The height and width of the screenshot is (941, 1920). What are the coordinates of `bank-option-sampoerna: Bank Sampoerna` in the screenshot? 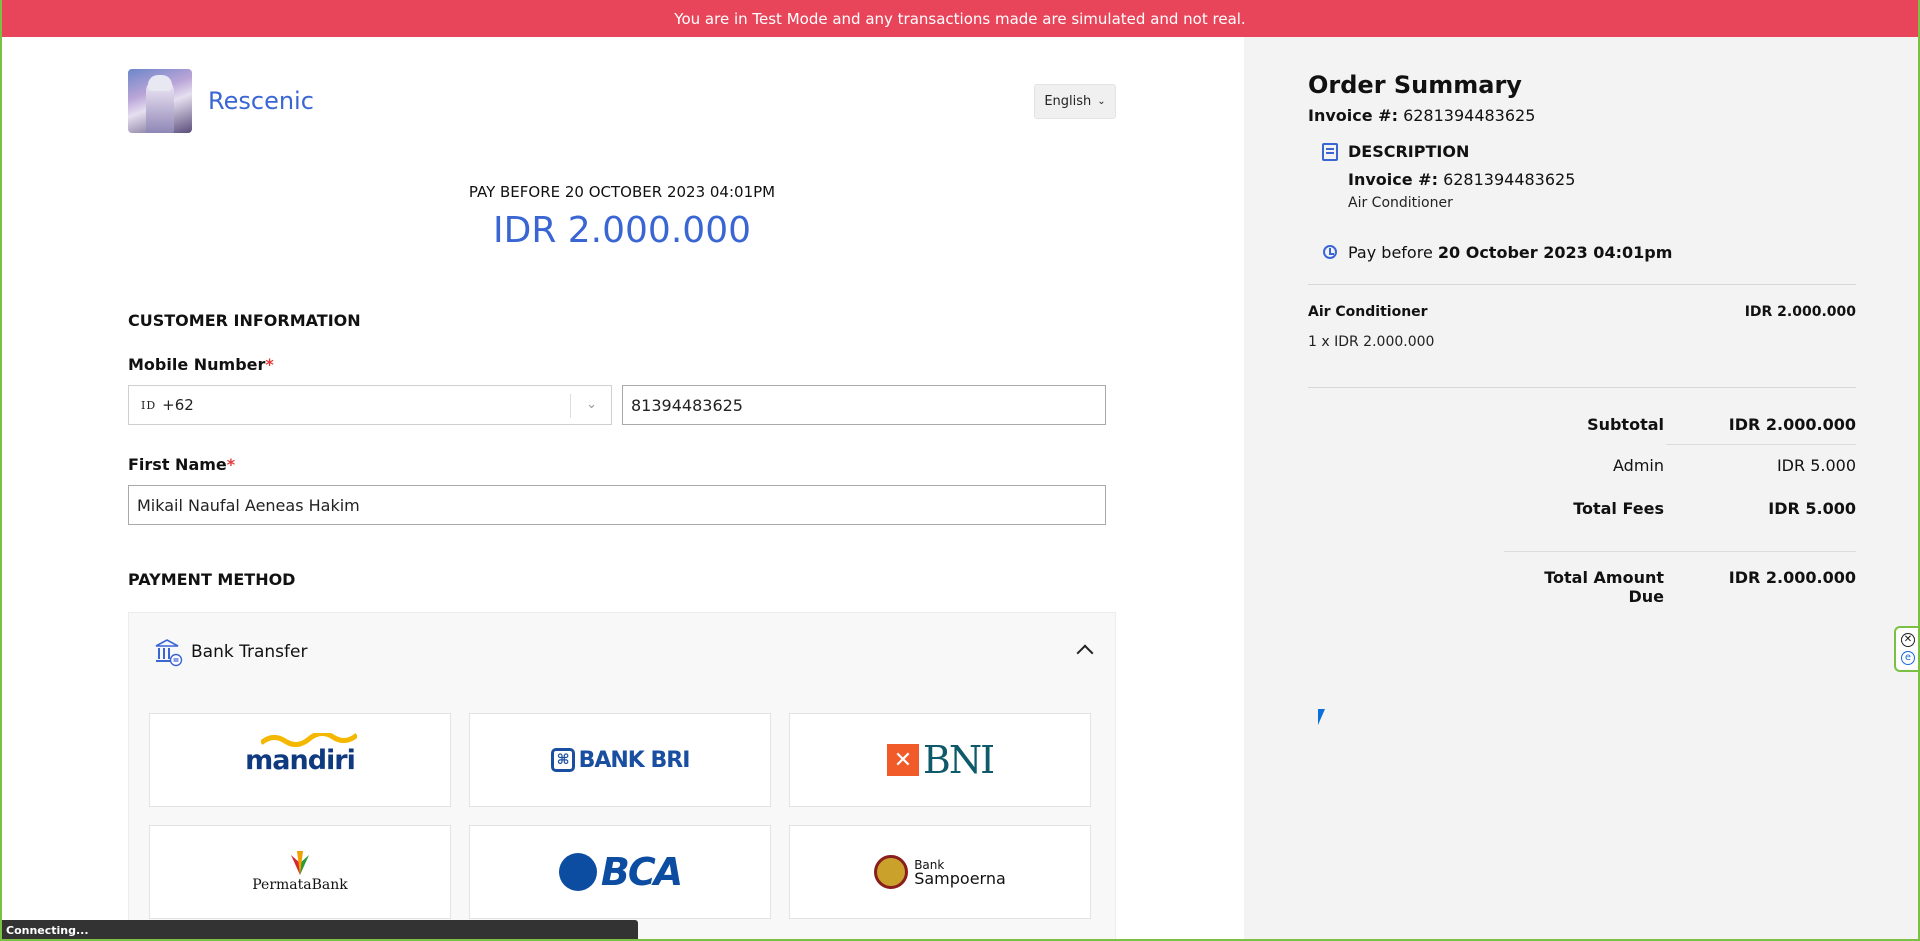 It's located at (940, 872).